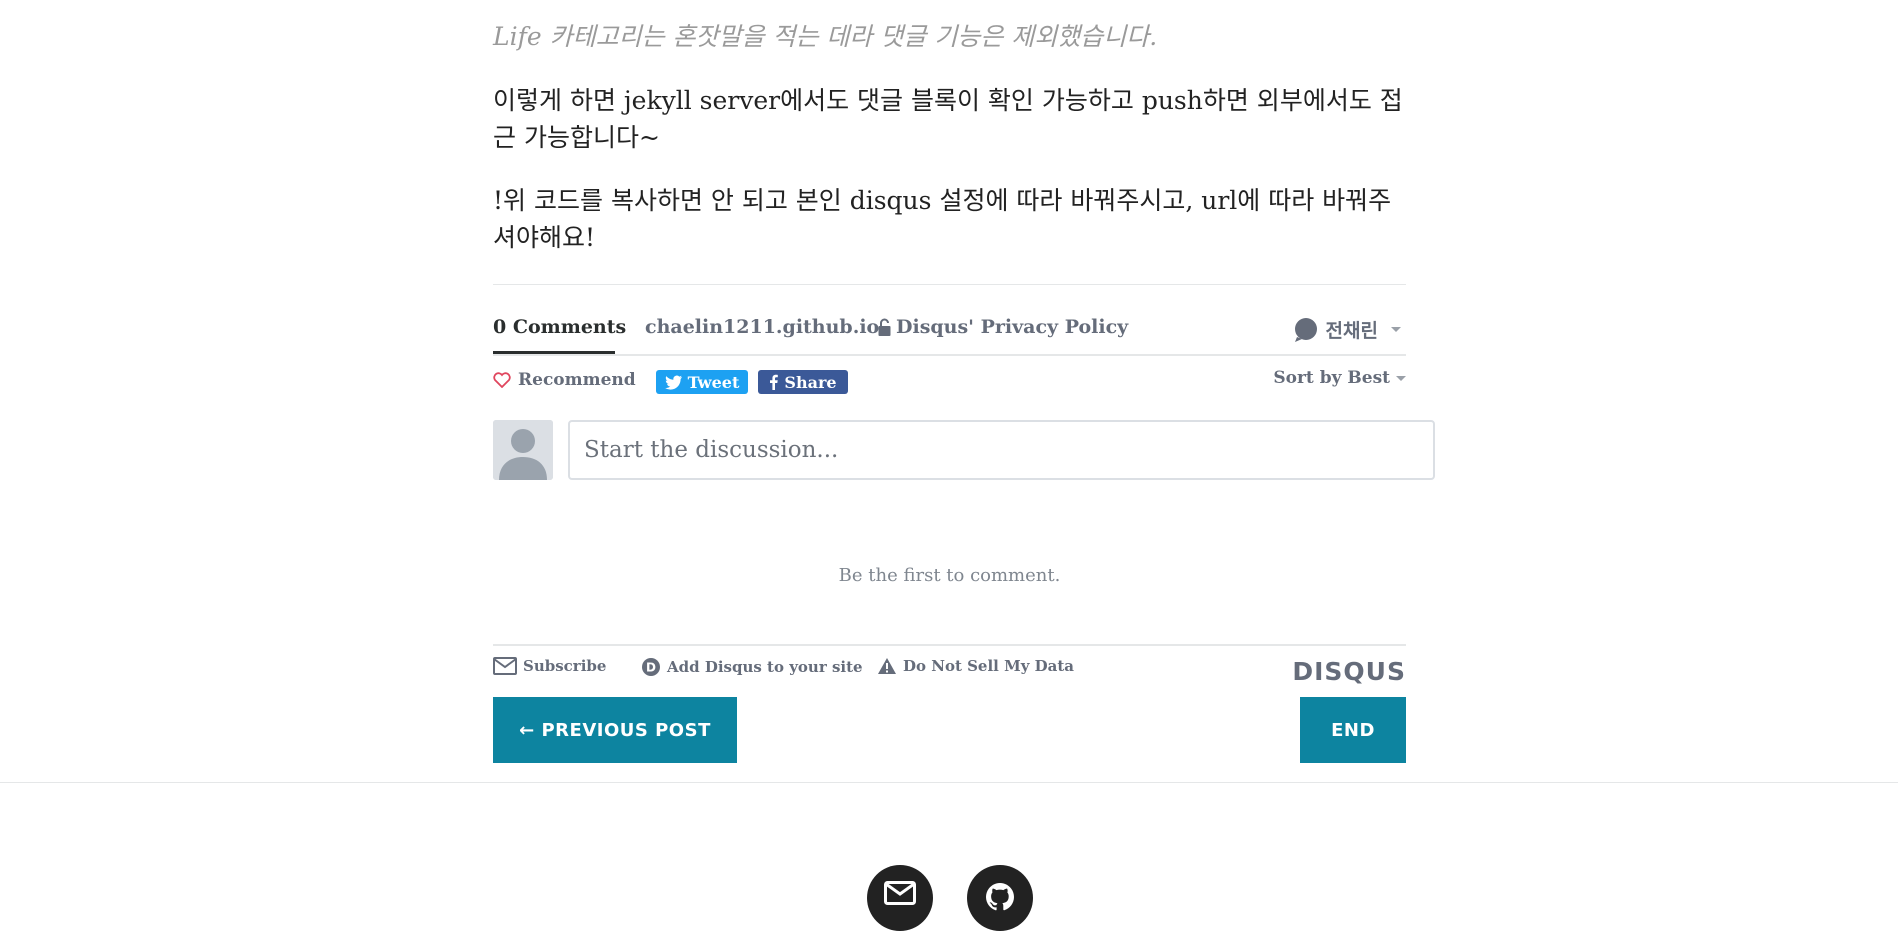 The width and height of the screenshot is (1898, 931). What do you see at coordinates (774, 382) in the screenshot?
I see `facebook-icon` at bounding box center [774, 382].